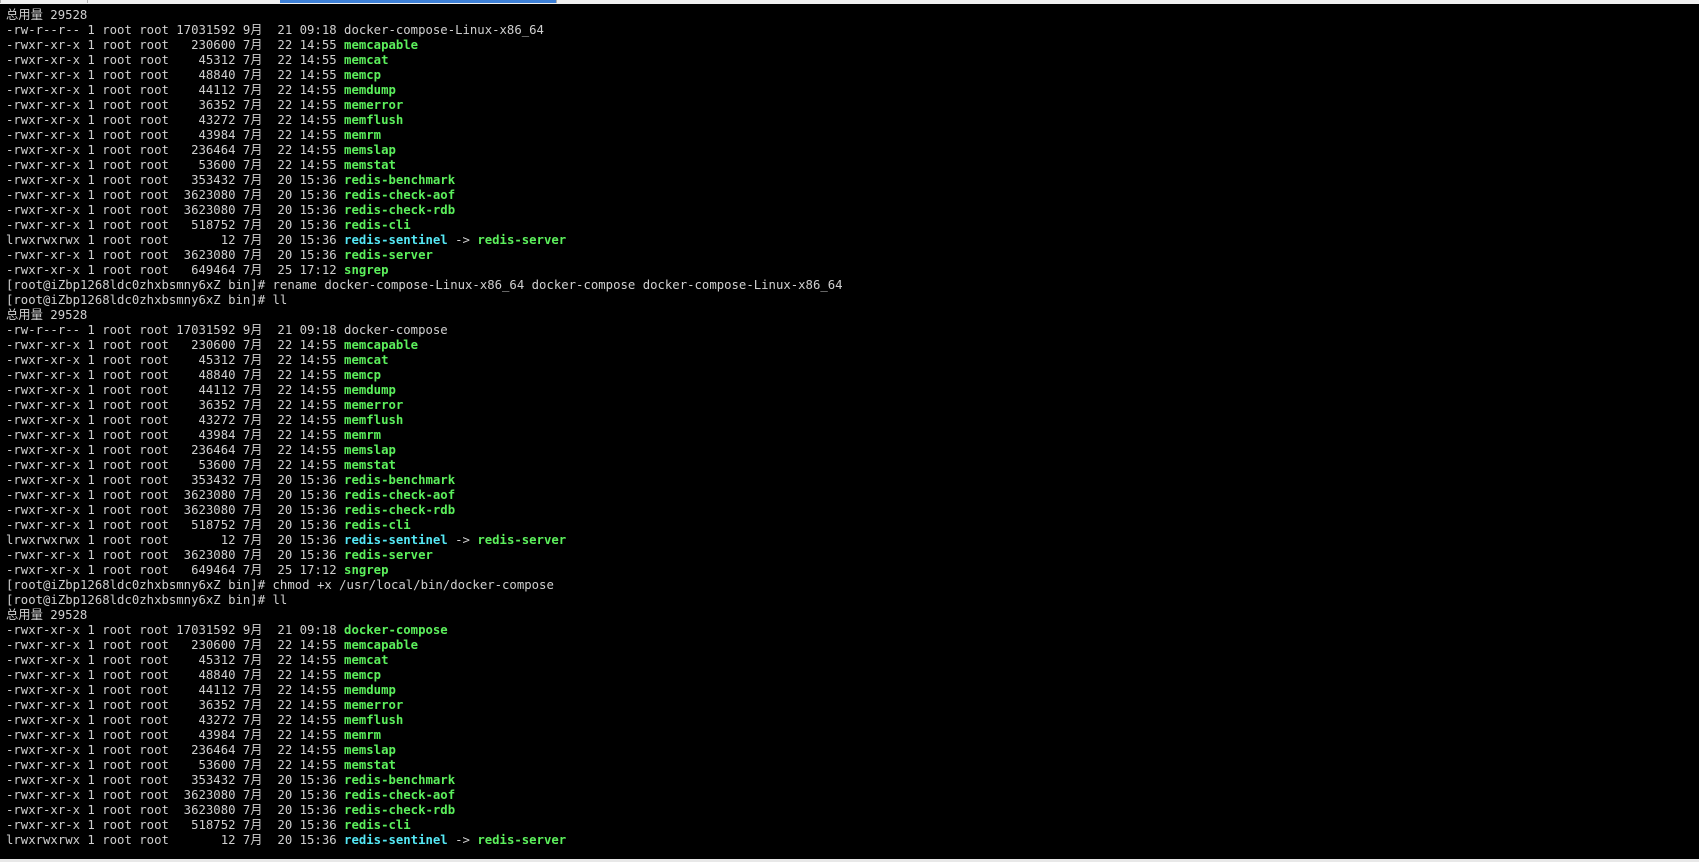  I want to click on terminal-line: 总用量 29528, so click(424, 315).